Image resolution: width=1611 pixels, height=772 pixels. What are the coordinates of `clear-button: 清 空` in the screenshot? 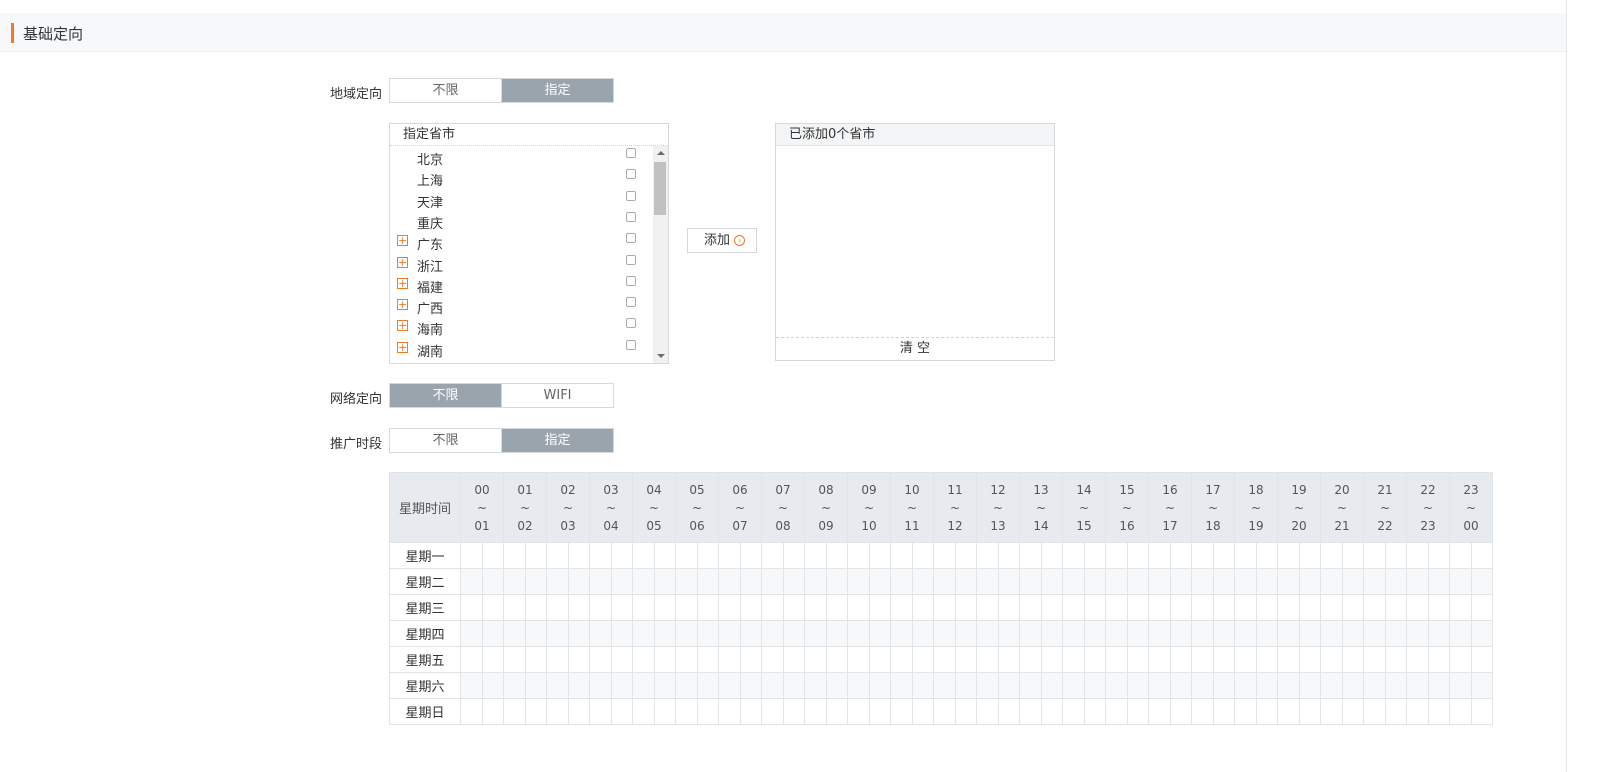 It's located at (915, 348).